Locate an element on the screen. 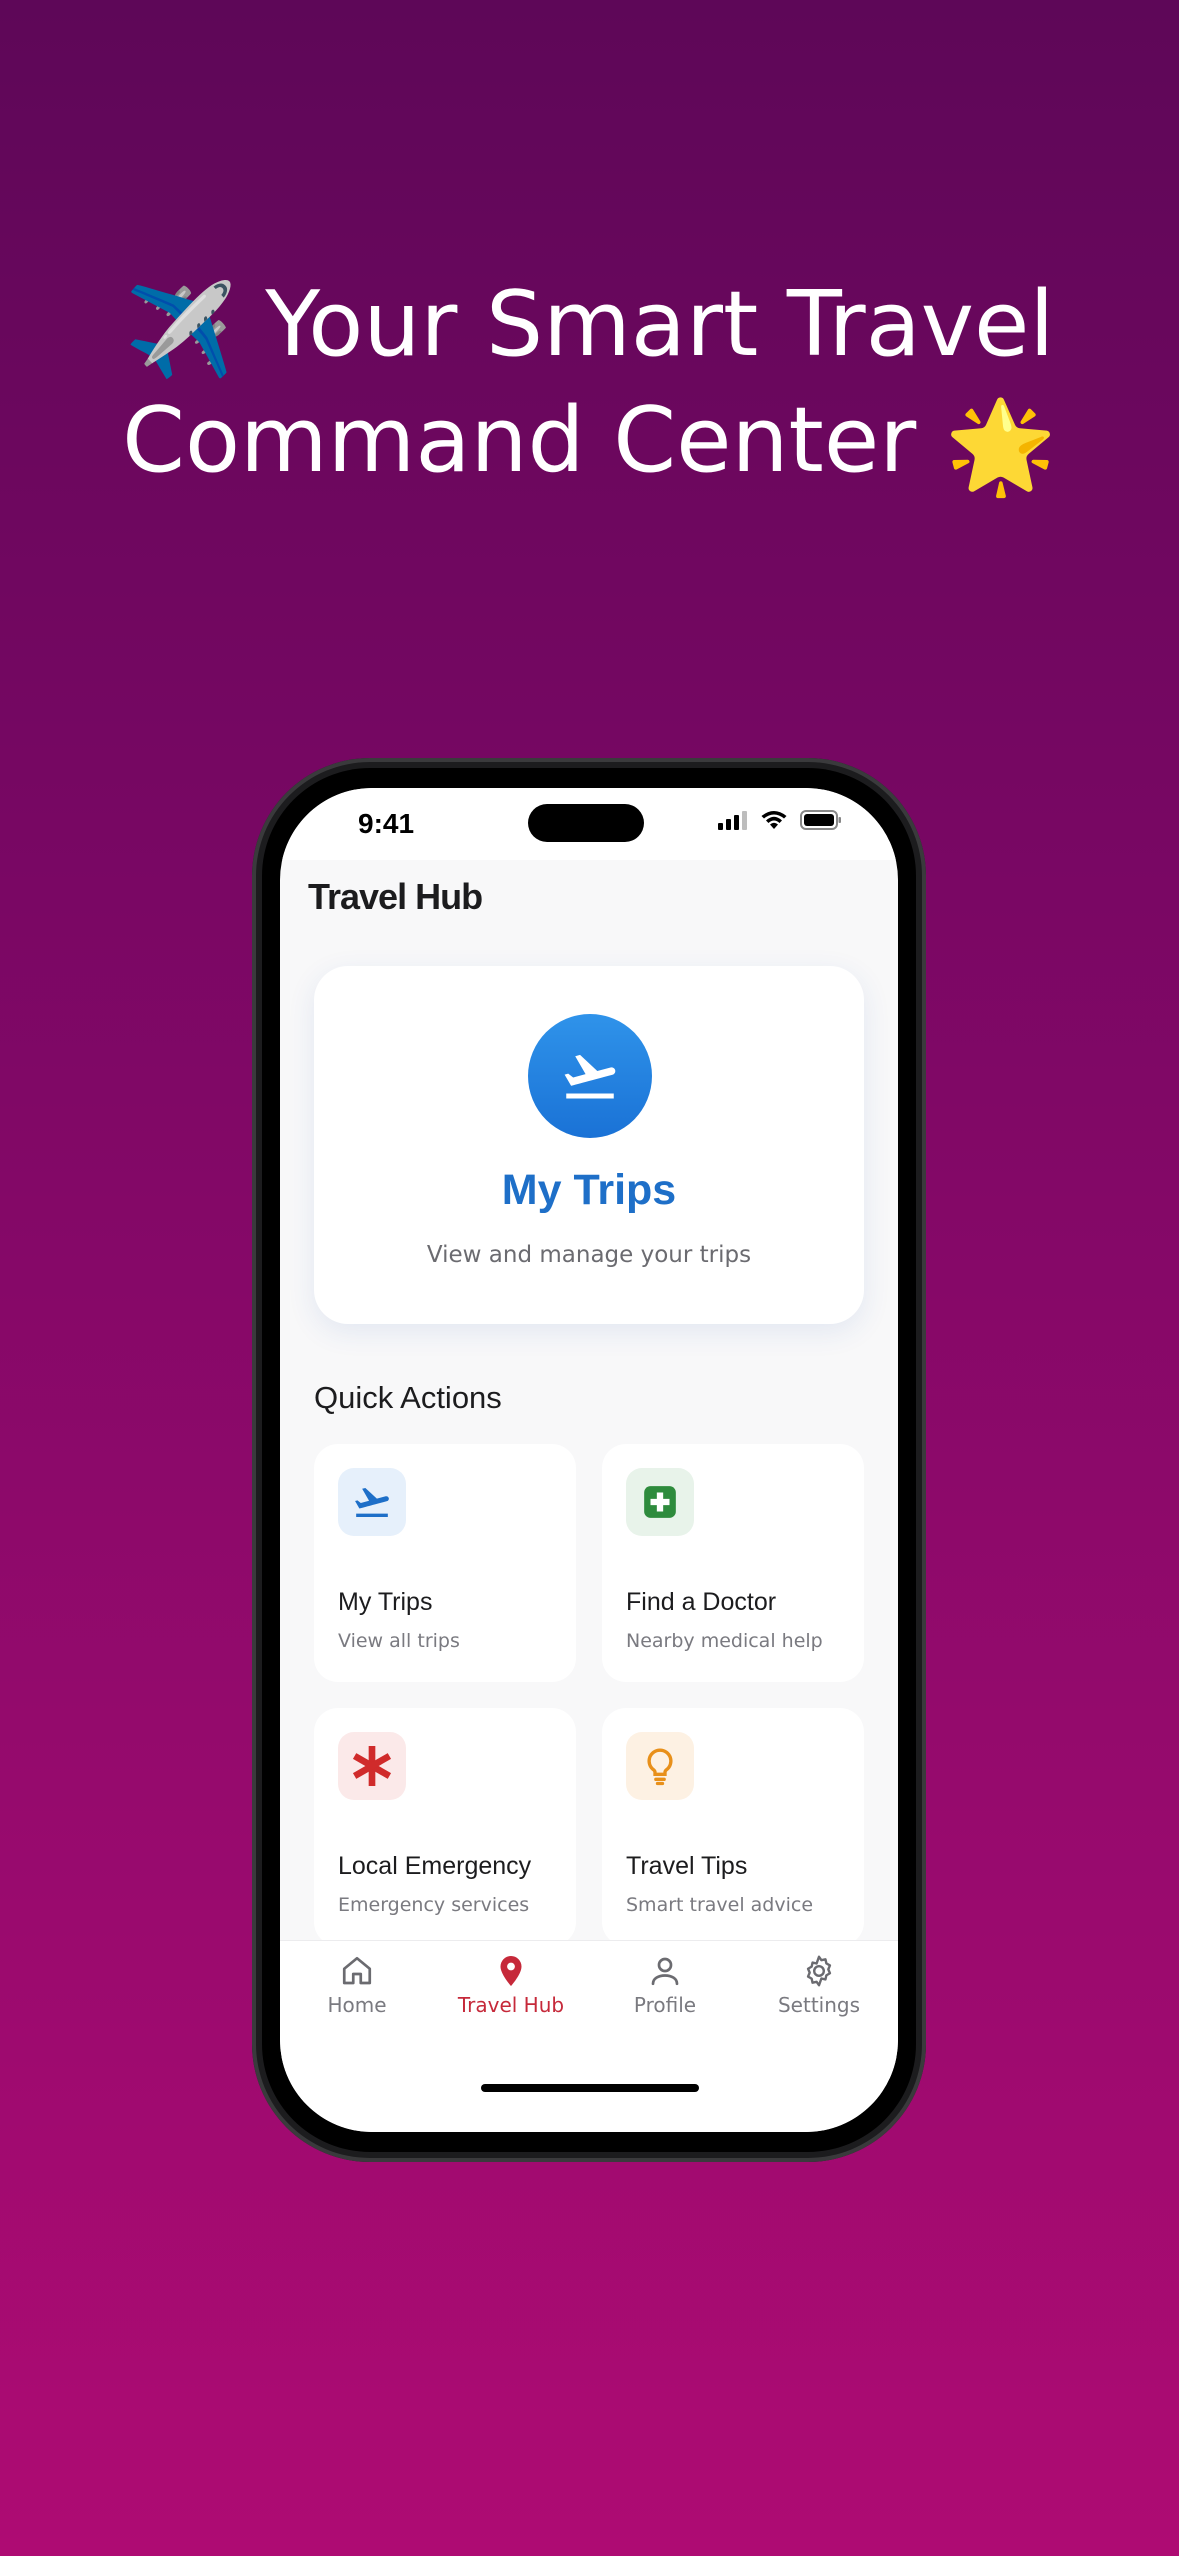  battery-icon is located at coordinates (820, 820).